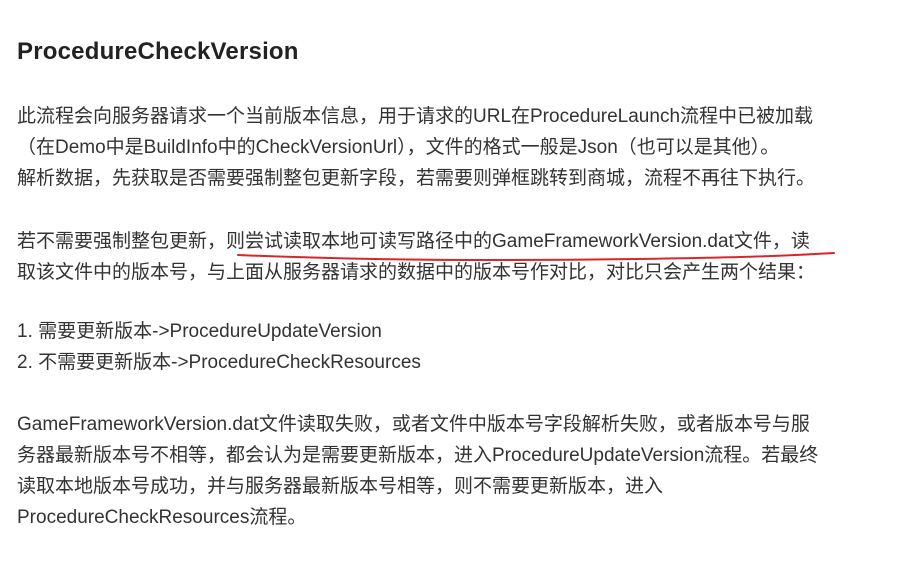 The image size is (924, 565). I want to click on text-before-highlight: 若不需要强制整包更新，, so click(122, 241).